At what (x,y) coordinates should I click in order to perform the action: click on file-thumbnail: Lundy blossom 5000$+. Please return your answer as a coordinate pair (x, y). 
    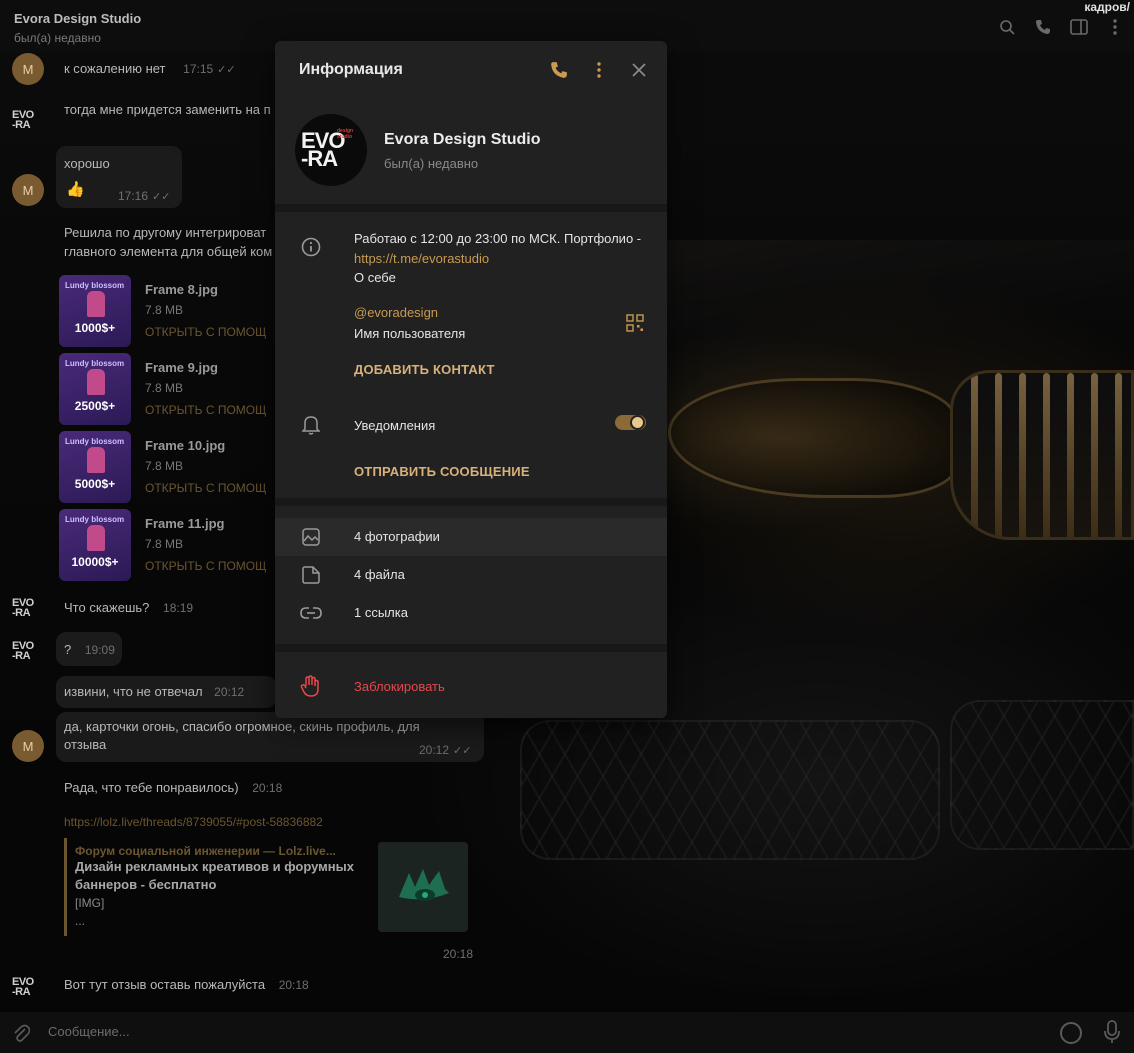
    Looking at the image, I should click on (95, 467).